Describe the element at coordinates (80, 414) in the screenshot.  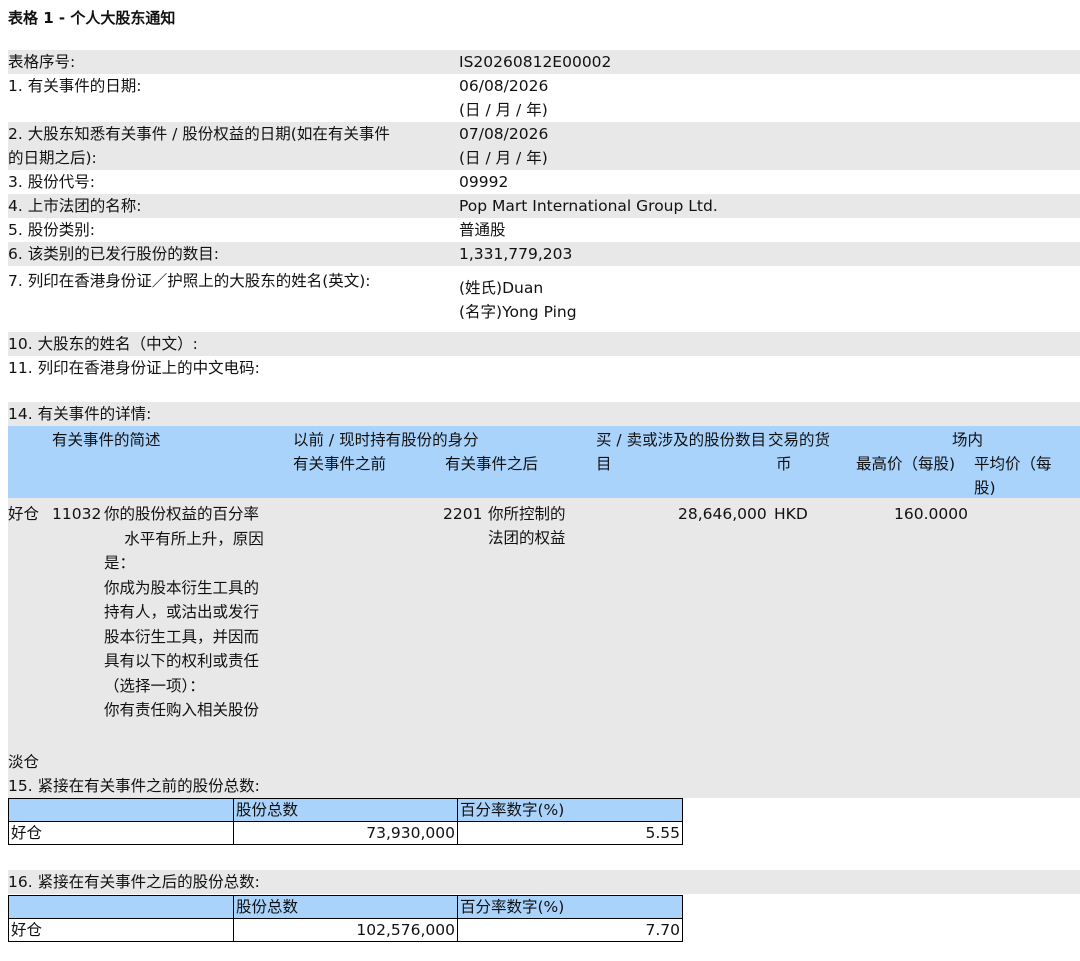
I see `details-label: 14. 有关事件的详情:` at that location.